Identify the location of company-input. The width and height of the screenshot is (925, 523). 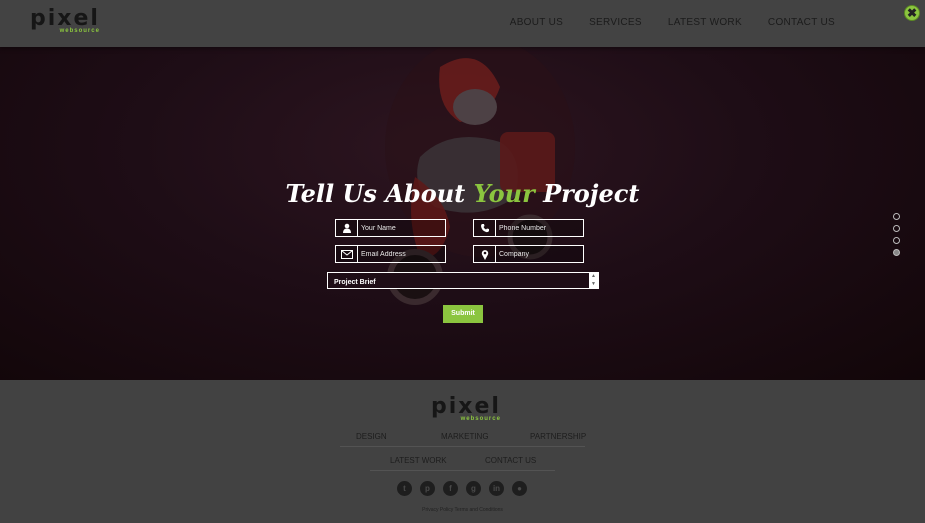
(539, 254).